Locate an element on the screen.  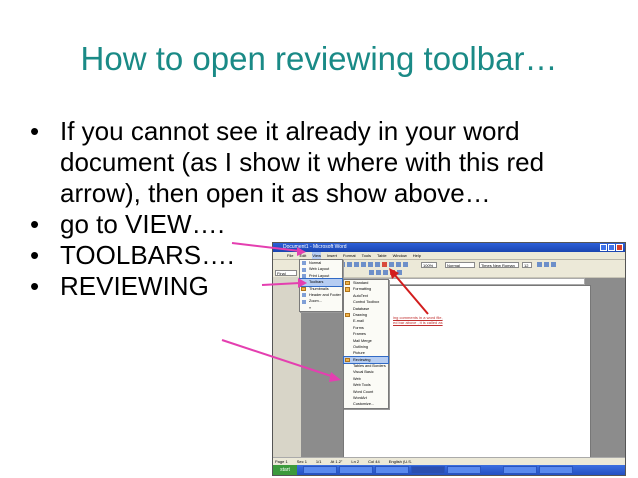
bullet-text: TOOLBARS…. is located at coordinates (147, 255).